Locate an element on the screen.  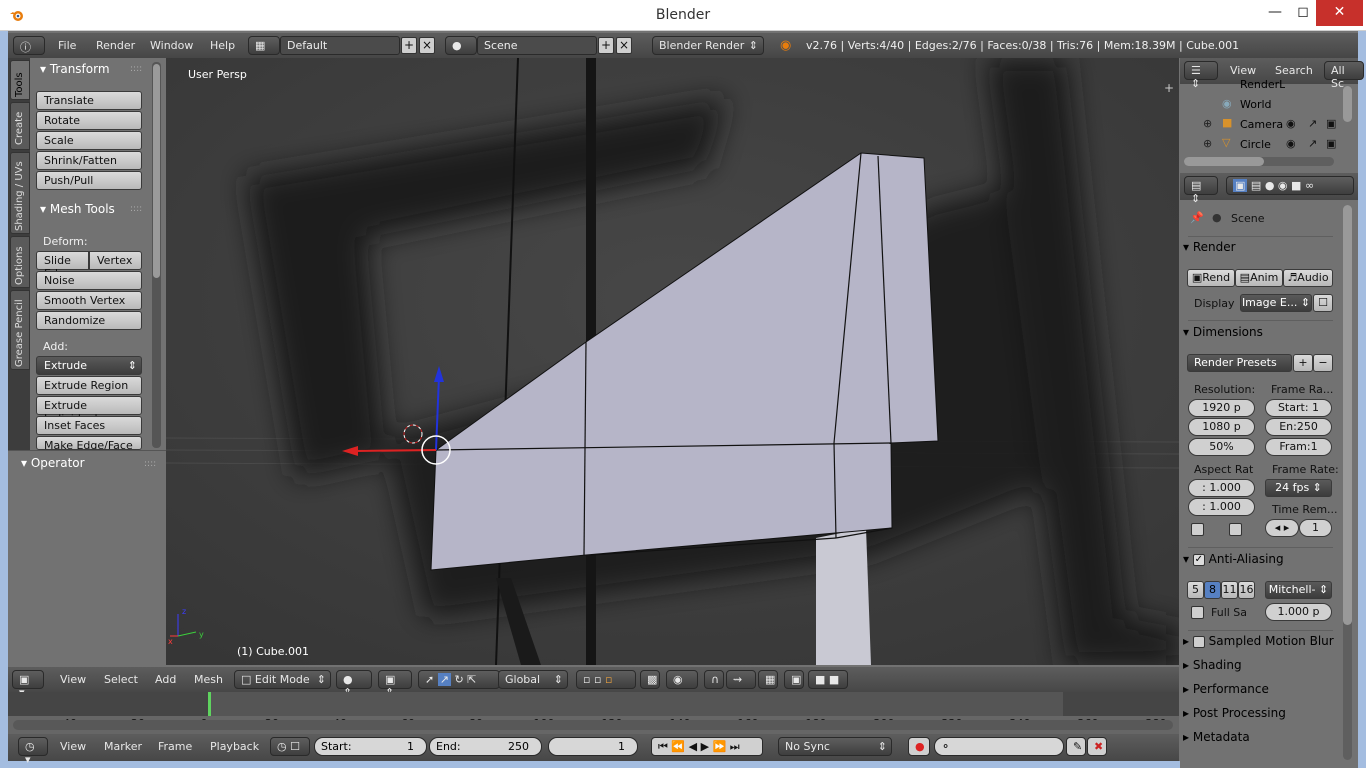
editor-type-properties-button: ▤ ⇕ is located at coordinates (1201, 190).